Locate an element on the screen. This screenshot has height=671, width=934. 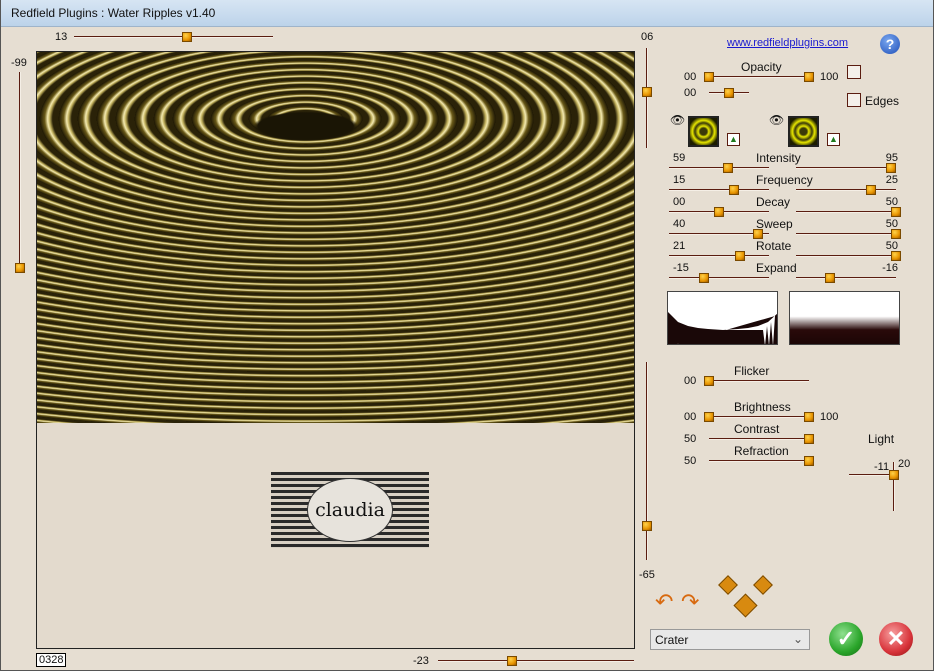
random-all-dice-icon is located at coordinates (745, 605).